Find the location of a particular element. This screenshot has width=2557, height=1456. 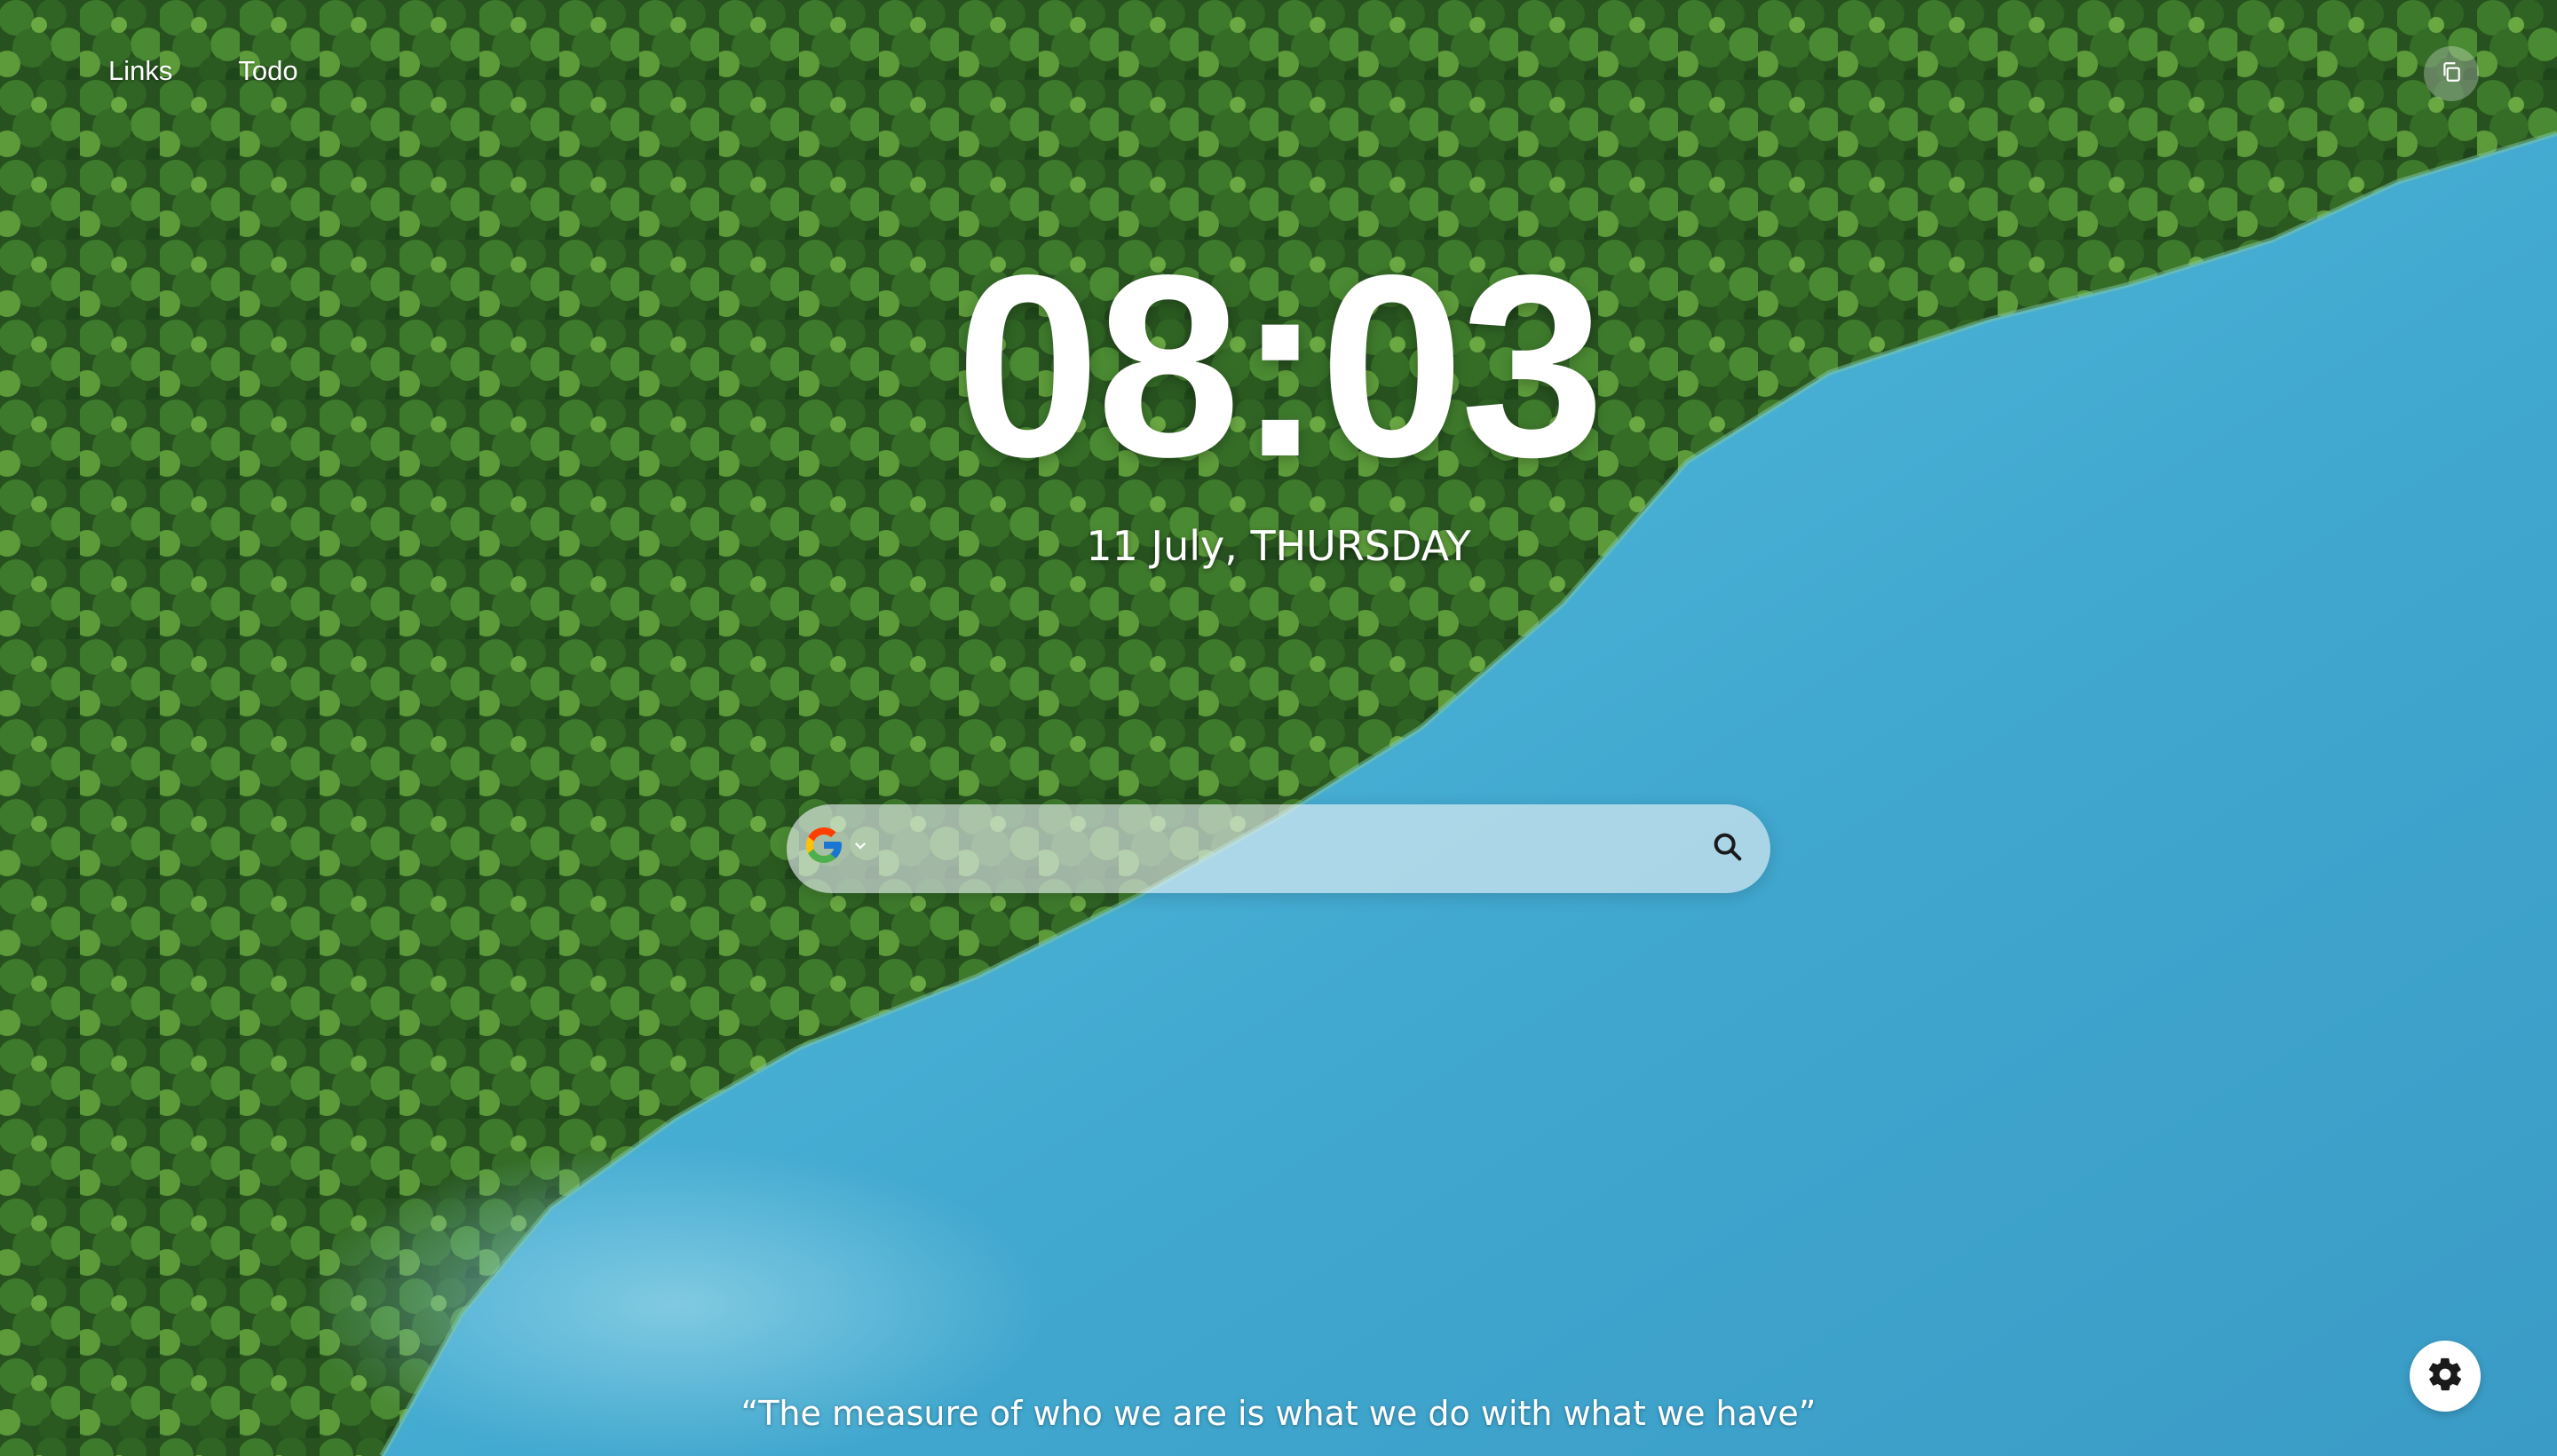

search-engine-selector is located at coordinates (835, 847).